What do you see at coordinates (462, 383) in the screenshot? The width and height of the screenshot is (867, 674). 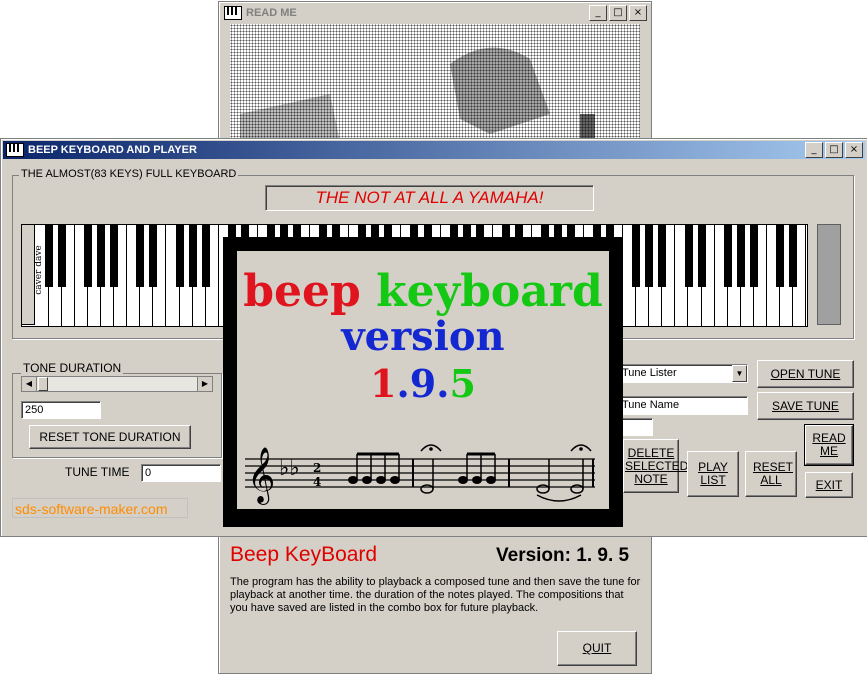 I see `ver-digit-3: 5` at bounding box center [462, 383].